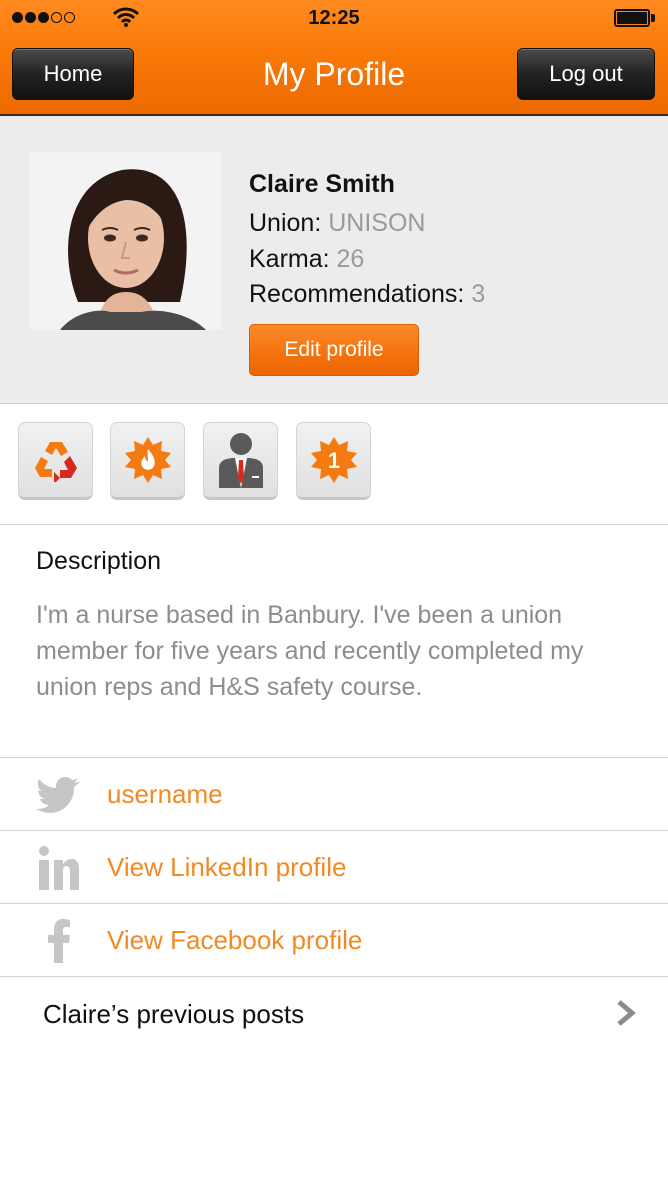  I want to click on profile-recommendations: Recommendations: 3, so click(367, 294).